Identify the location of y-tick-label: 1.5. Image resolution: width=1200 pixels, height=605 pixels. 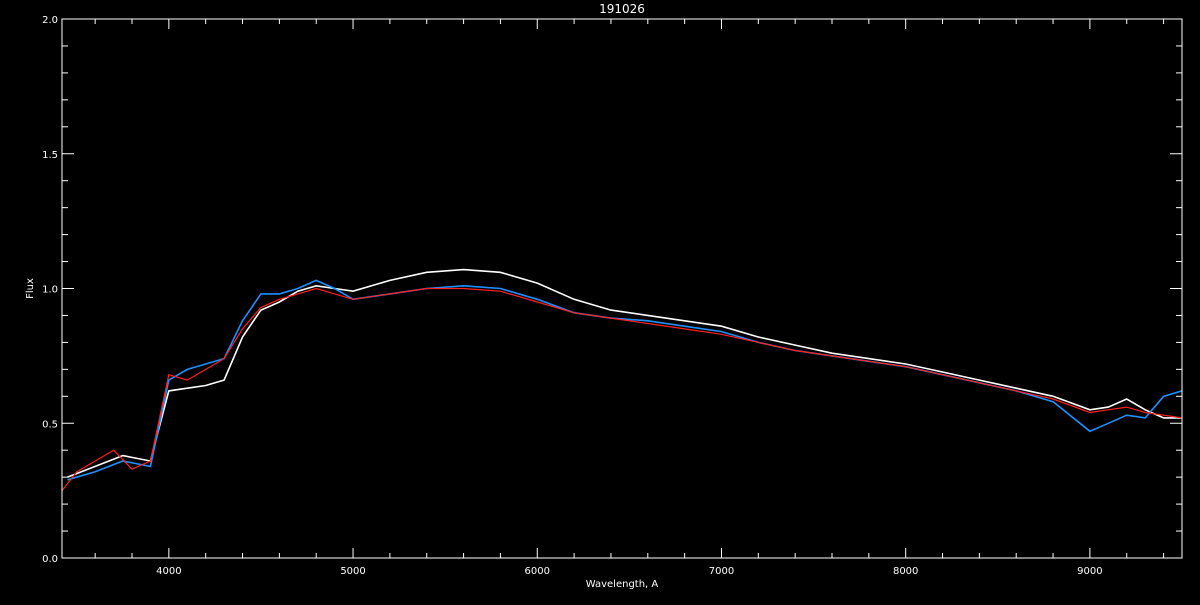
(50, 155).